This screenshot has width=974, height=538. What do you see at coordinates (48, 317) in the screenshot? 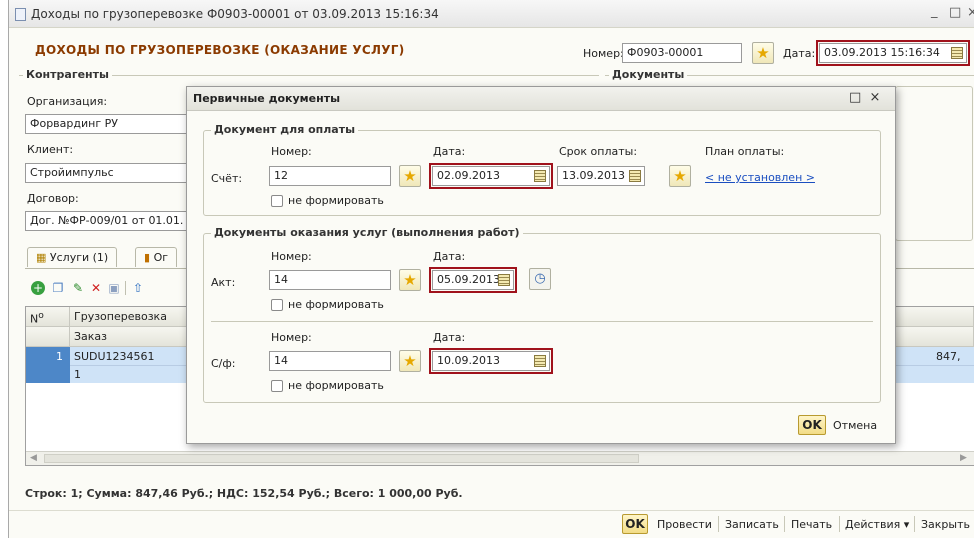
I see `column-header-number: Nо` at bounding box center [48, 317].